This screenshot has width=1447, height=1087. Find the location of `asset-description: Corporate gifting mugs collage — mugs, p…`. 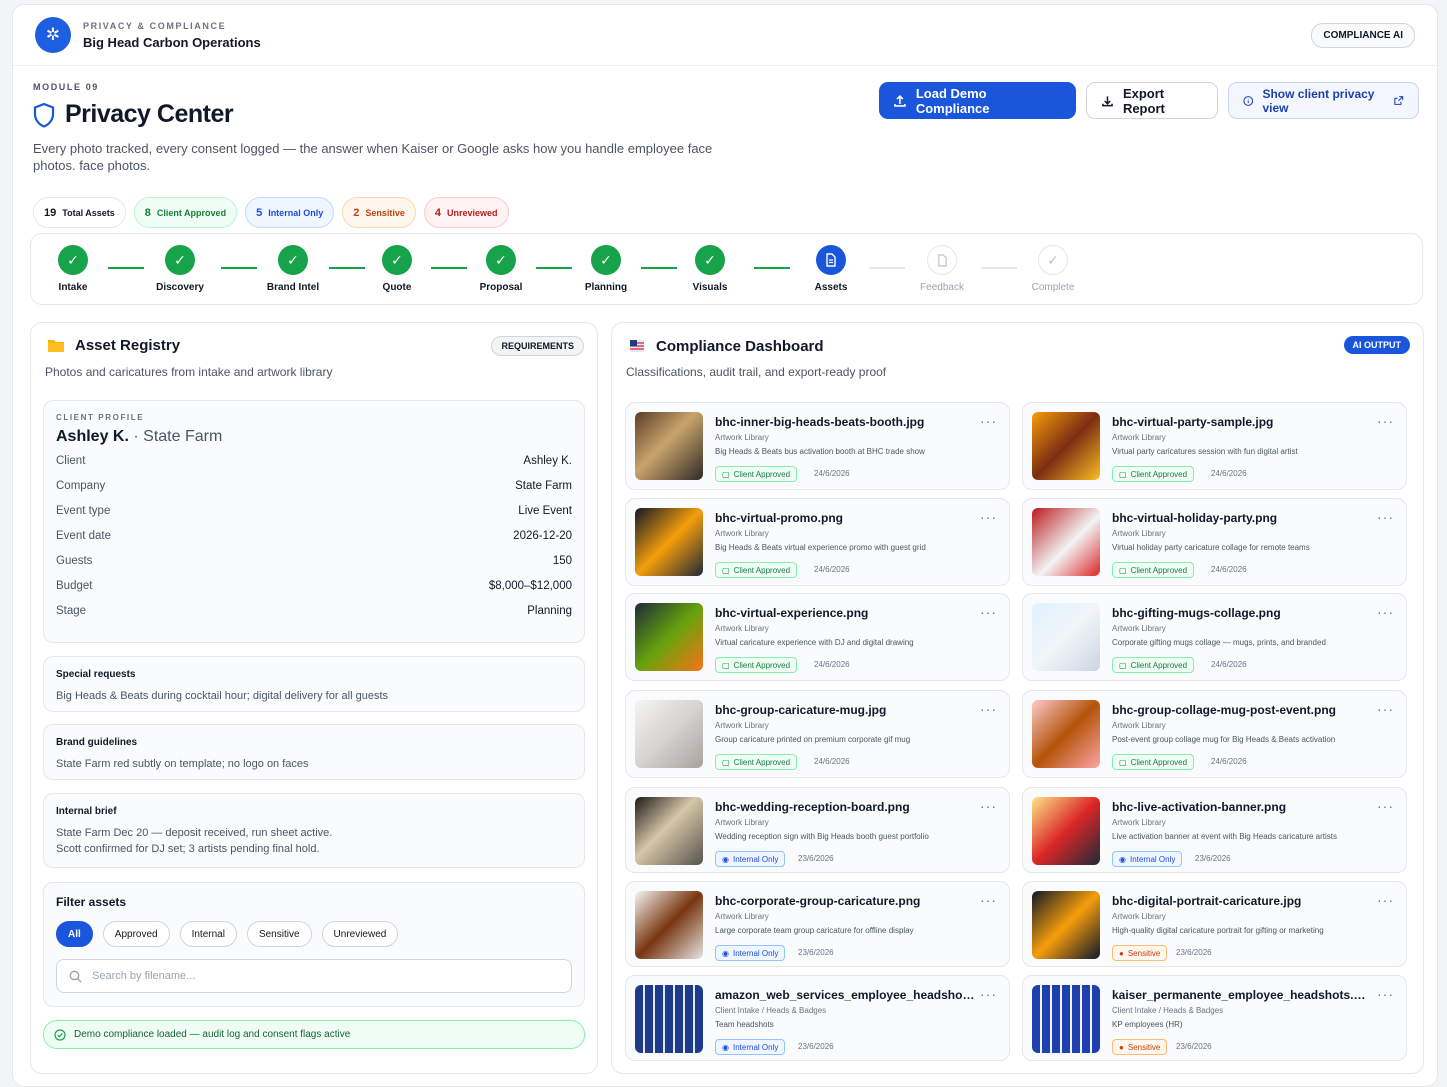

asset-description: Corporate gifting mugs collage — mugs, p… is located at coordinates (1219, 642).